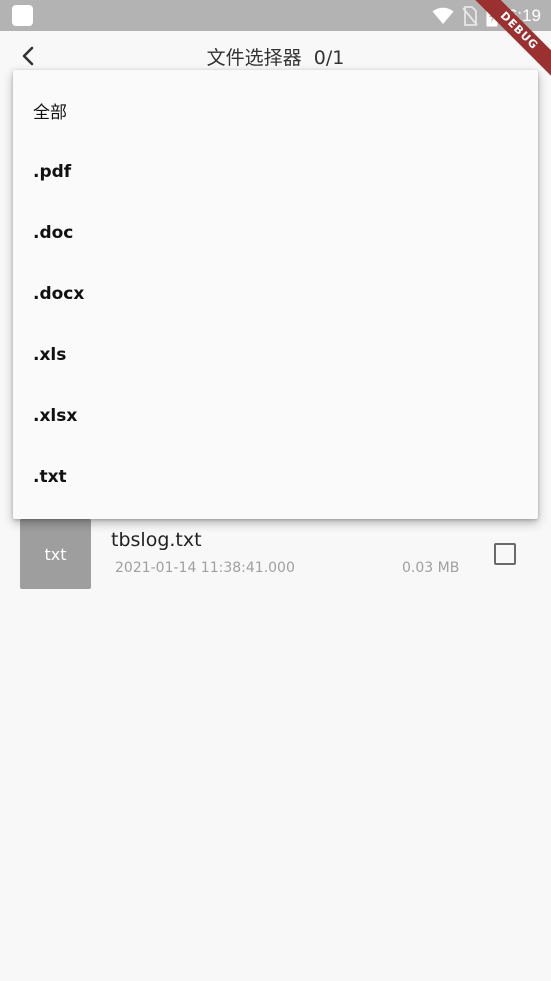 This screenshot has width=551, height=981. Describe the element at coordinates (443, 15) in the screenshot. I see `wifi-icon` at that location.